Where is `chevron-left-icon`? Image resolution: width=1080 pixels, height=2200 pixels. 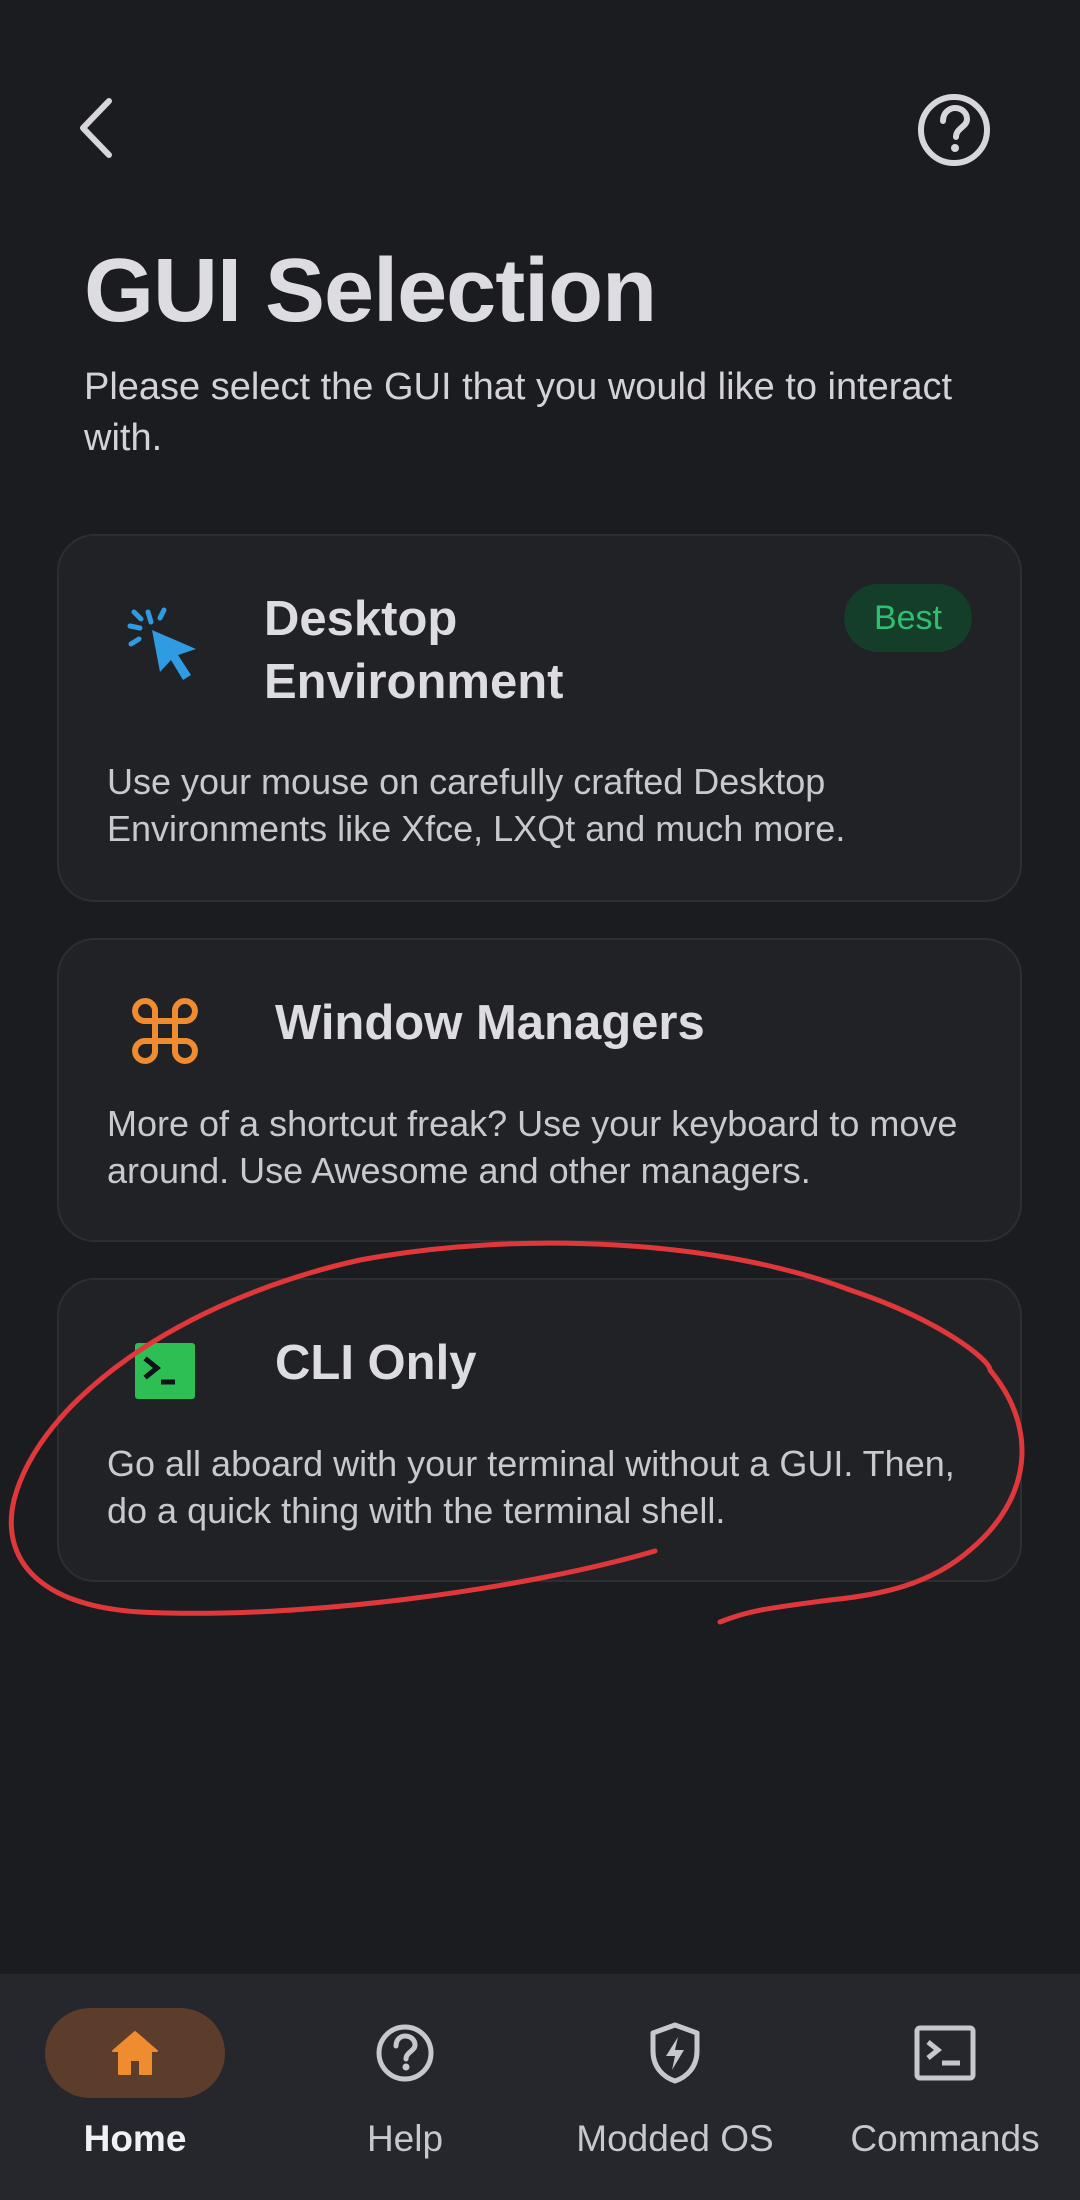
chevron-left-icon is located at coordinates (96, 128).